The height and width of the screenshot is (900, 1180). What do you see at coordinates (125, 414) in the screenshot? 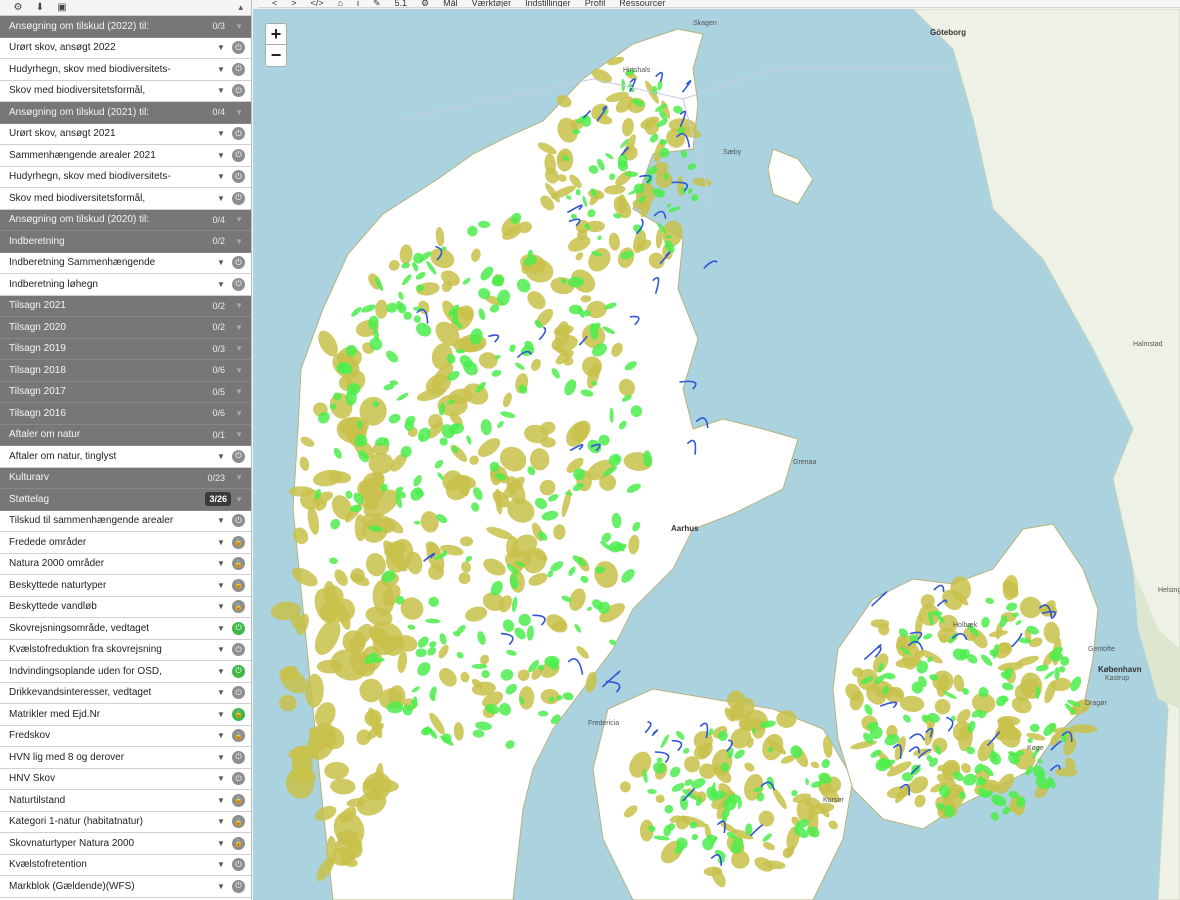
I see `layer-group: Tilsagn 2016 0/6 ▼` at bounding box center [125, 414].